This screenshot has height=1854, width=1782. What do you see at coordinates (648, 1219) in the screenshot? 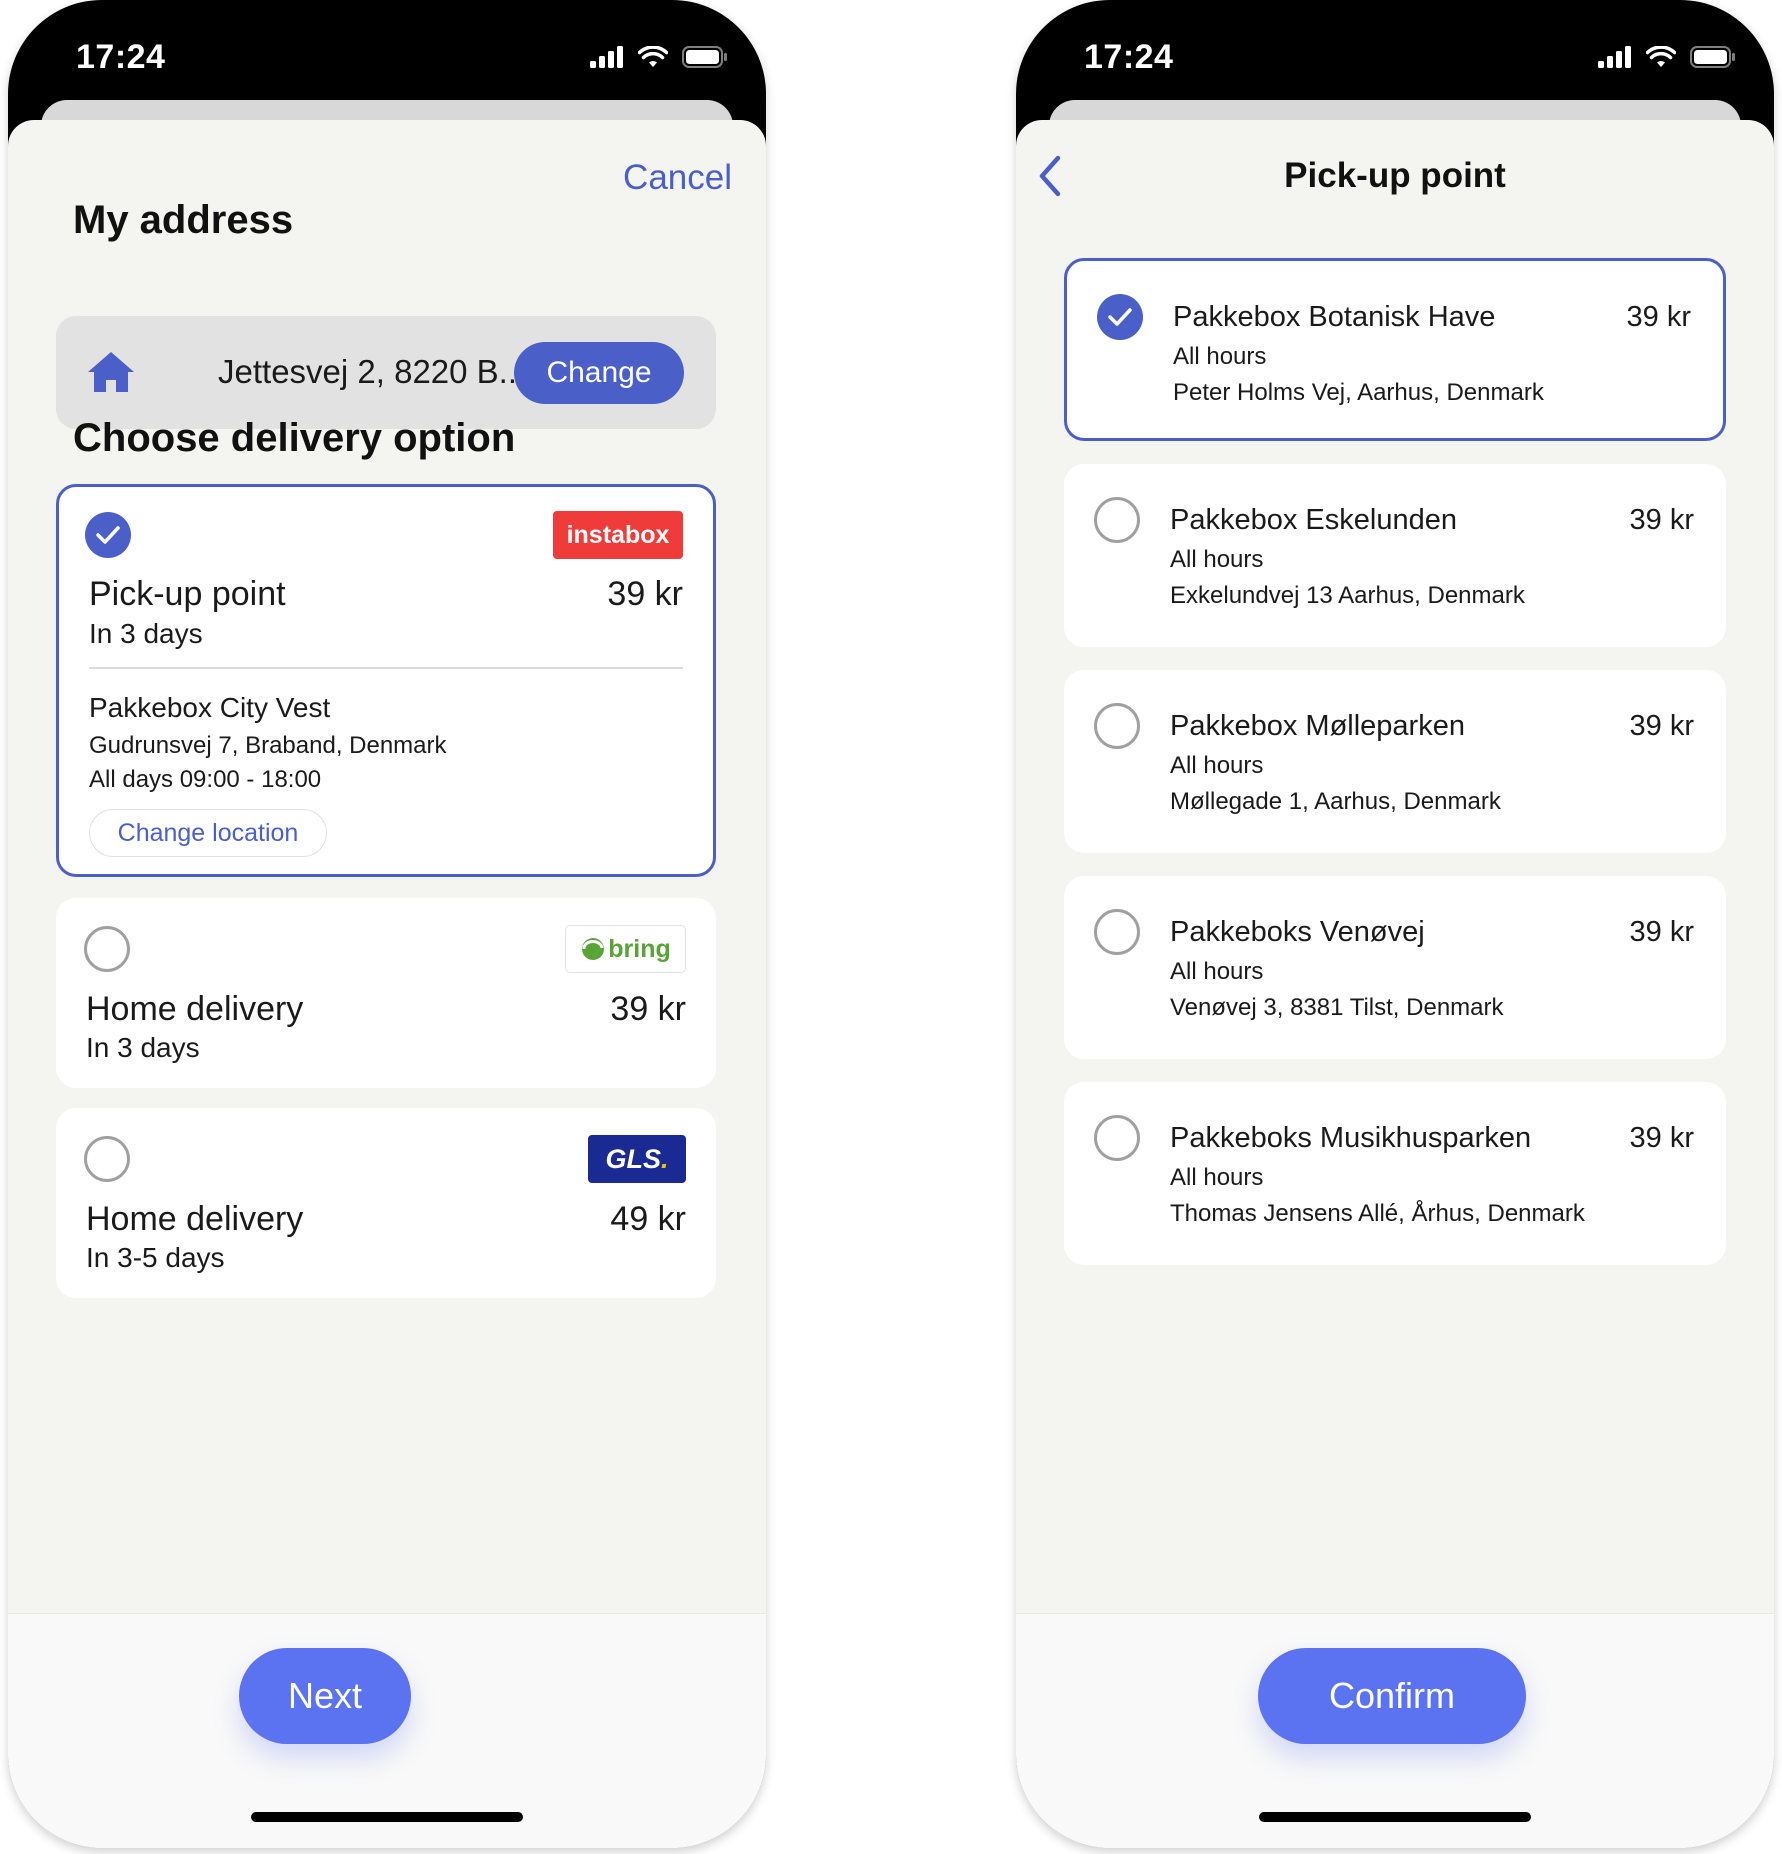
I see `option-price: 49 kr` at bounding box center [648, 1219].